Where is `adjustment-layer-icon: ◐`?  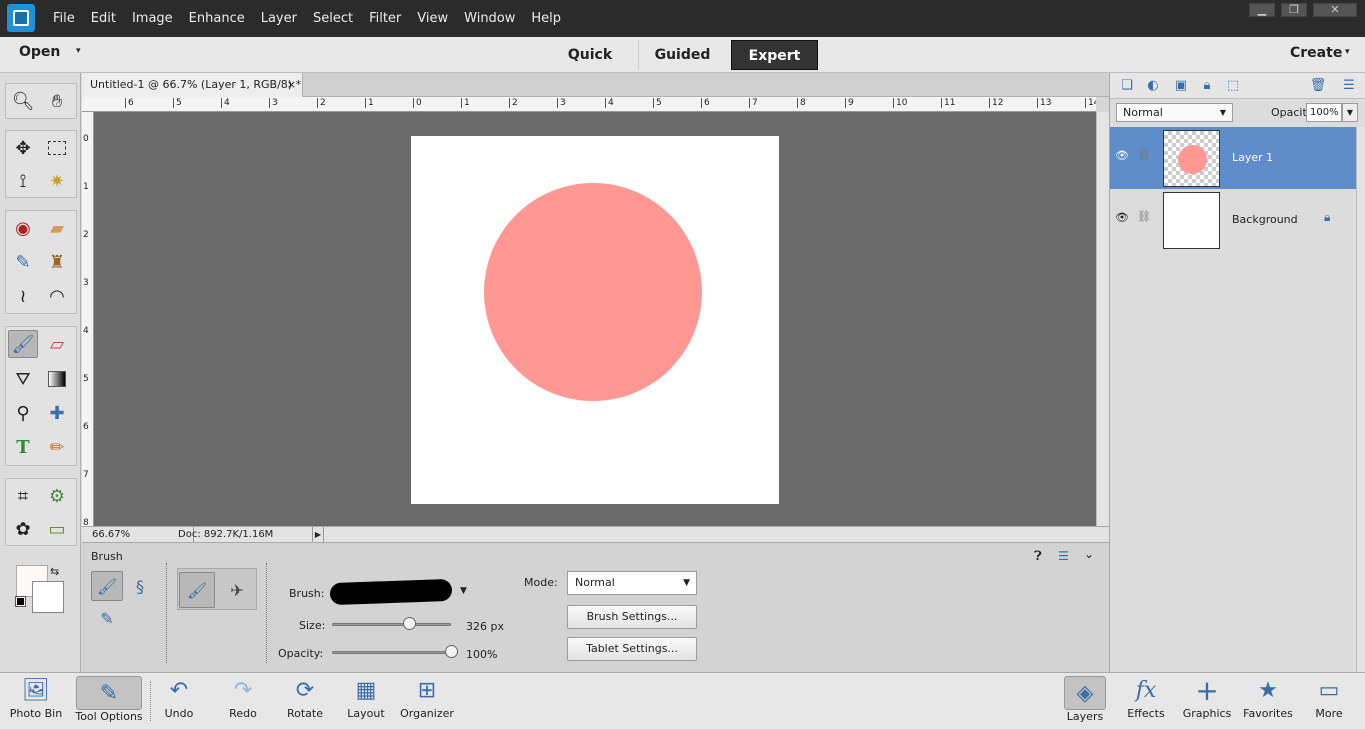
adjustment-layer-icon: ◐ is located at coordinates (1153, 86).